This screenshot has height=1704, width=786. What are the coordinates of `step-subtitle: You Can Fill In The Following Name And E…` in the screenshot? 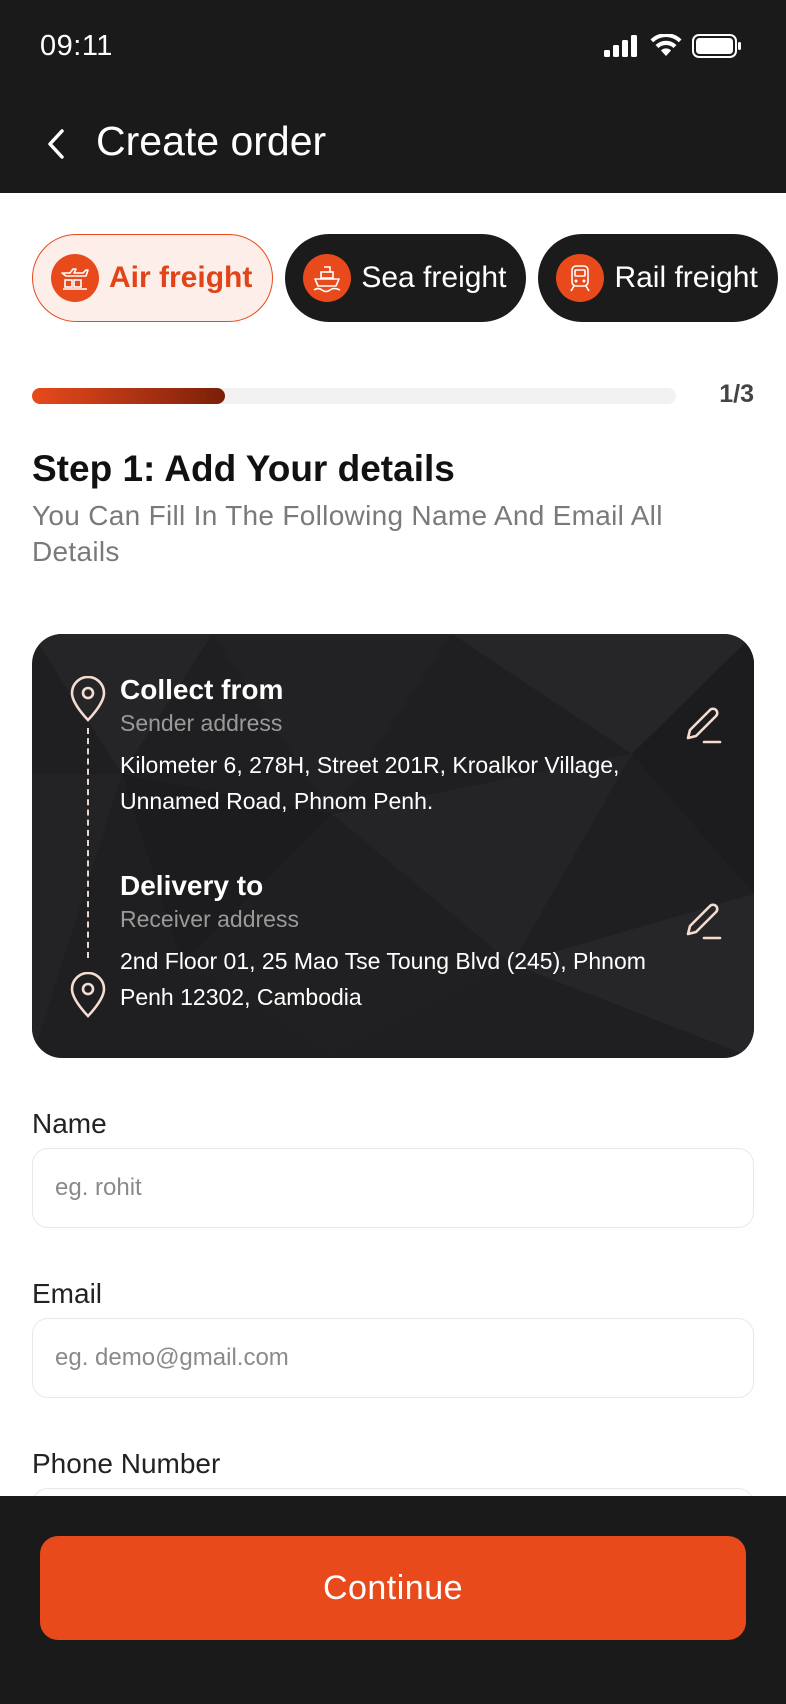 It's located at (347, 533).